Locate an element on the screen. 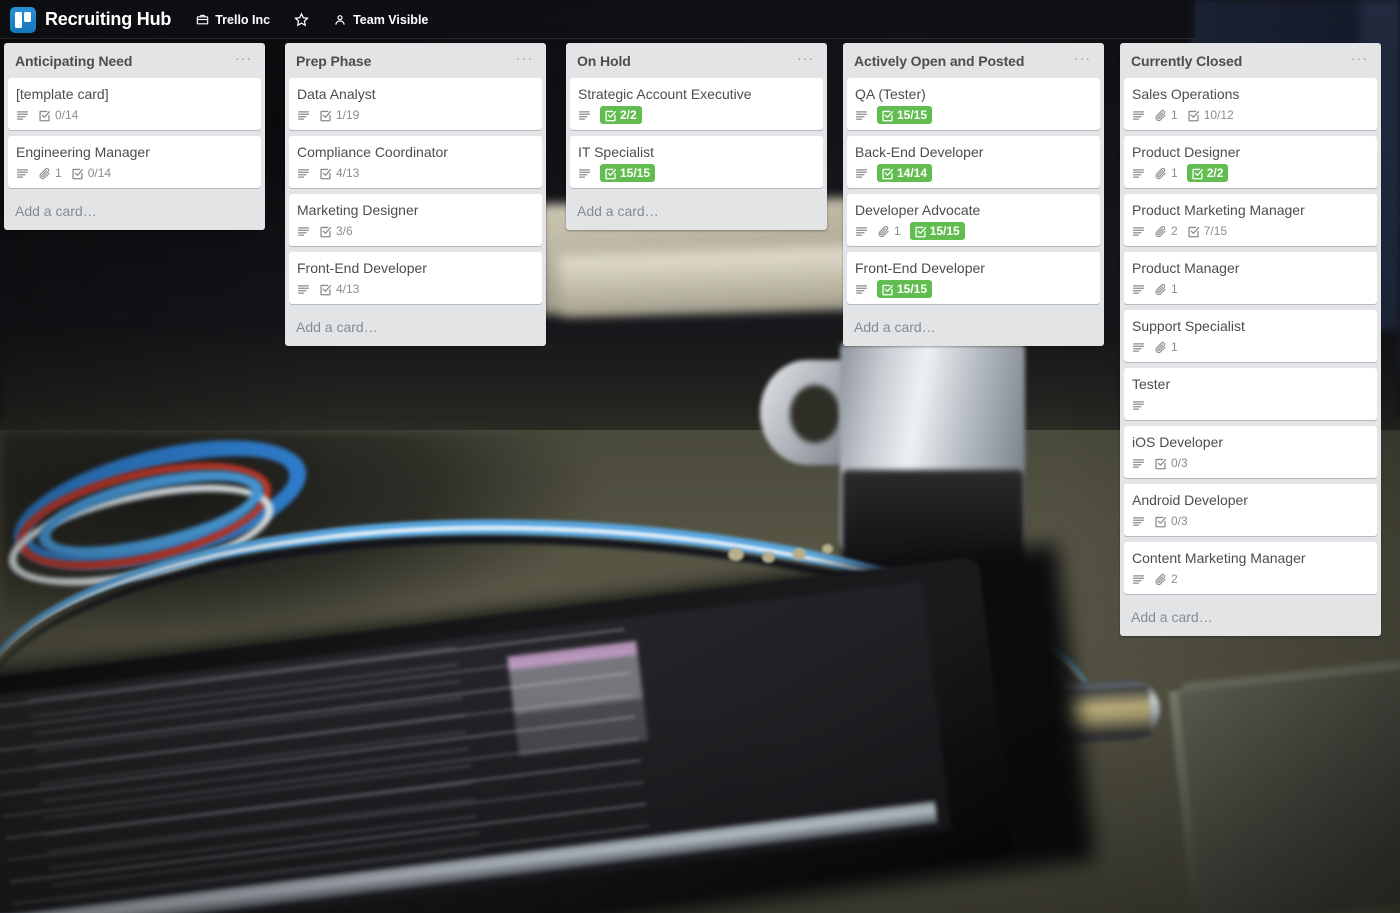  card: Back-End Developer 14/14 is located at coordinates (973, 162).